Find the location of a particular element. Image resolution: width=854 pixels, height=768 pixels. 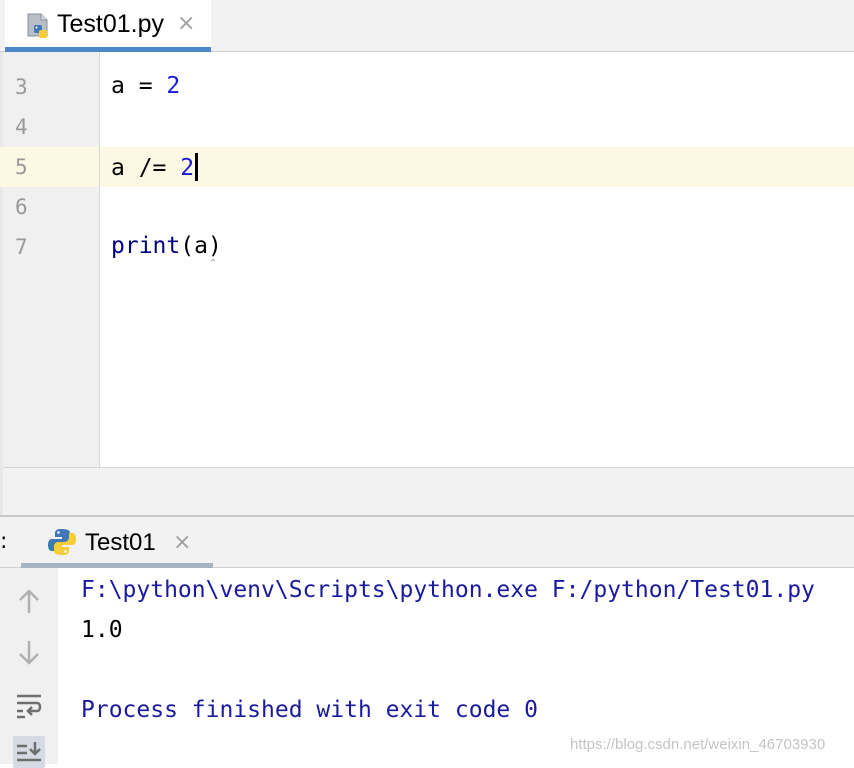

down-arrow-icon is located at coordinates (29, 653).